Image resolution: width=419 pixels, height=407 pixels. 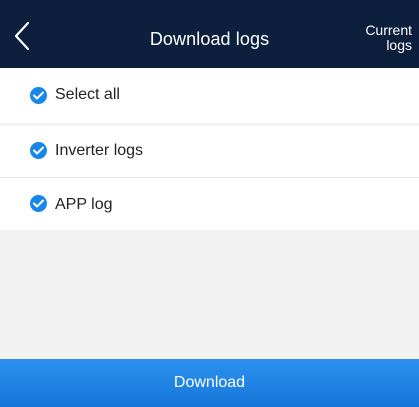 I want to click on inverter-logs-label: Inverter logs, so click(x=99, y=150).